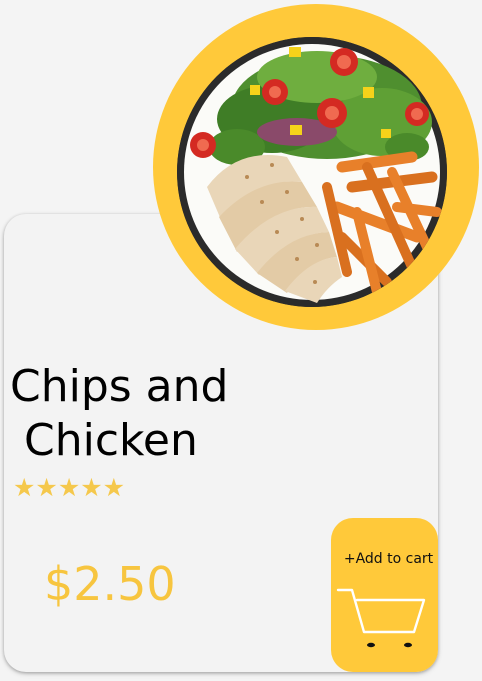 The image size is (482, 681). I want to click on add-to-cart-label: +Add to cart, so click(388, 559).